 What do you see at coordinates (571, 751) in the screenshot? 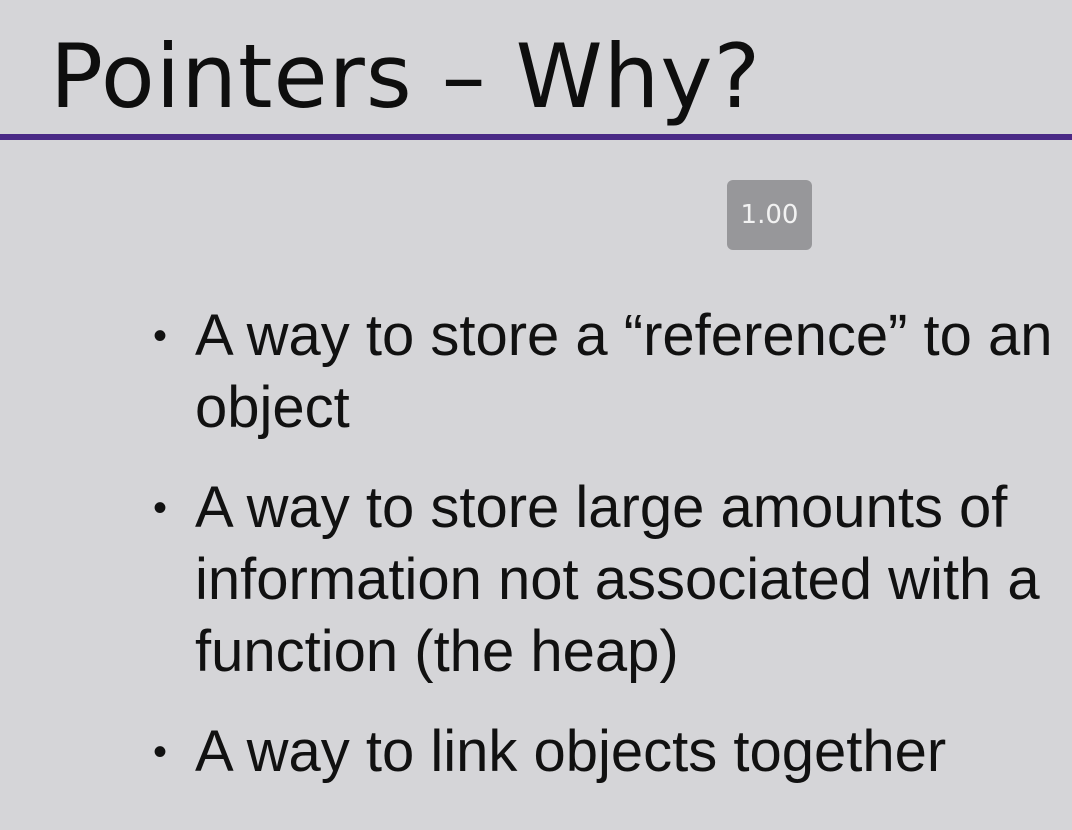
I see `bullet-text: A way to link objects together` at bounding box center [571, 751].